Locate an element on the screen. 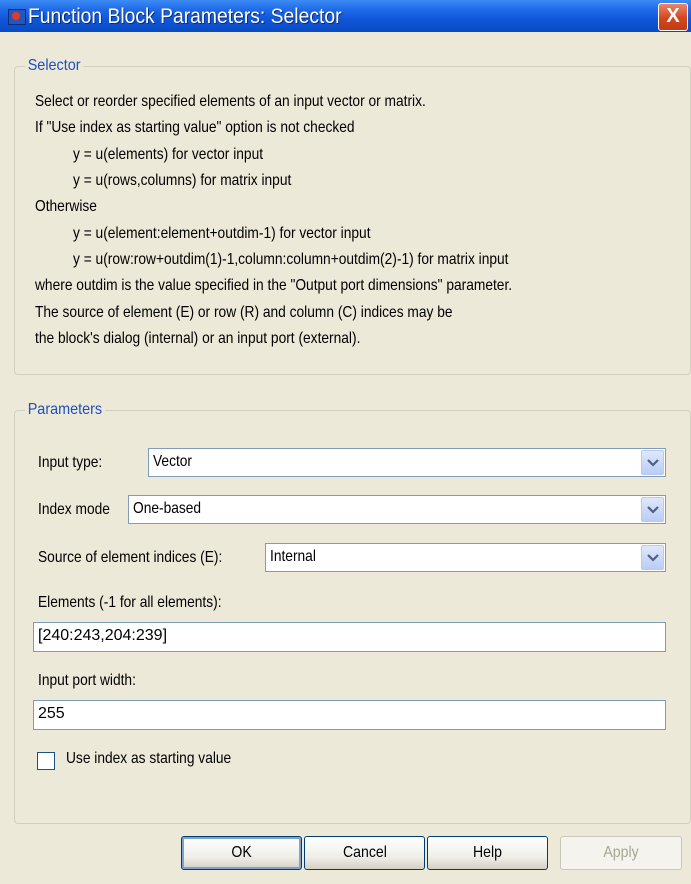  apply-button: Apply is located at coordinates (621, 853).